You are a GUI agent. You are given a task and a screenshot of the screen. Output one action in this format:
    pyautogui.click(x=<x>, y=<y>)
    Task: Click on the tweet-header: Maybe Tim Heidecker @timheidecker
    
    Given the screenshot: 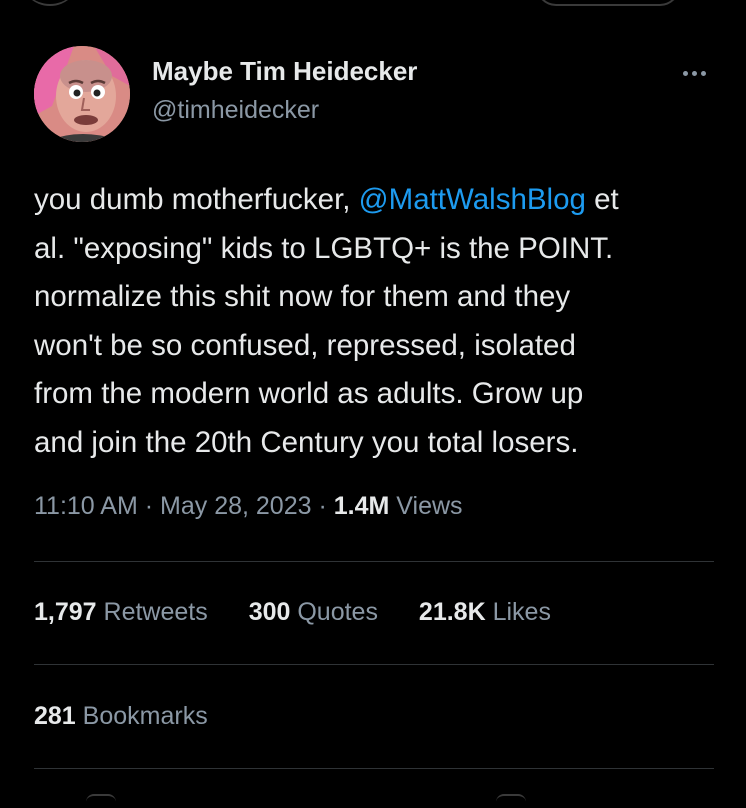 What is the action you would take?
    pyautogui.click(x=374, y=96)
    